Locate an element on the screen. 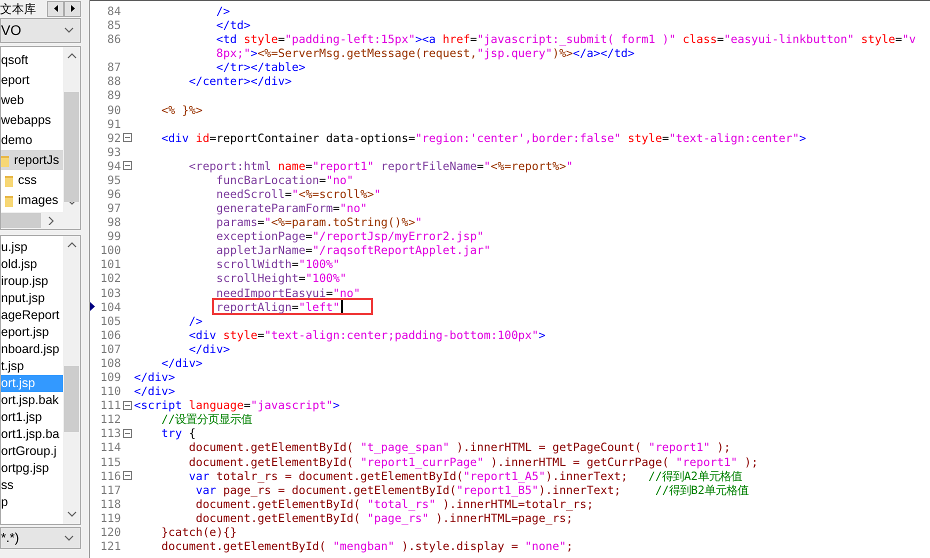  file-item: ortGroup.j is located at coordinates (32, 451).